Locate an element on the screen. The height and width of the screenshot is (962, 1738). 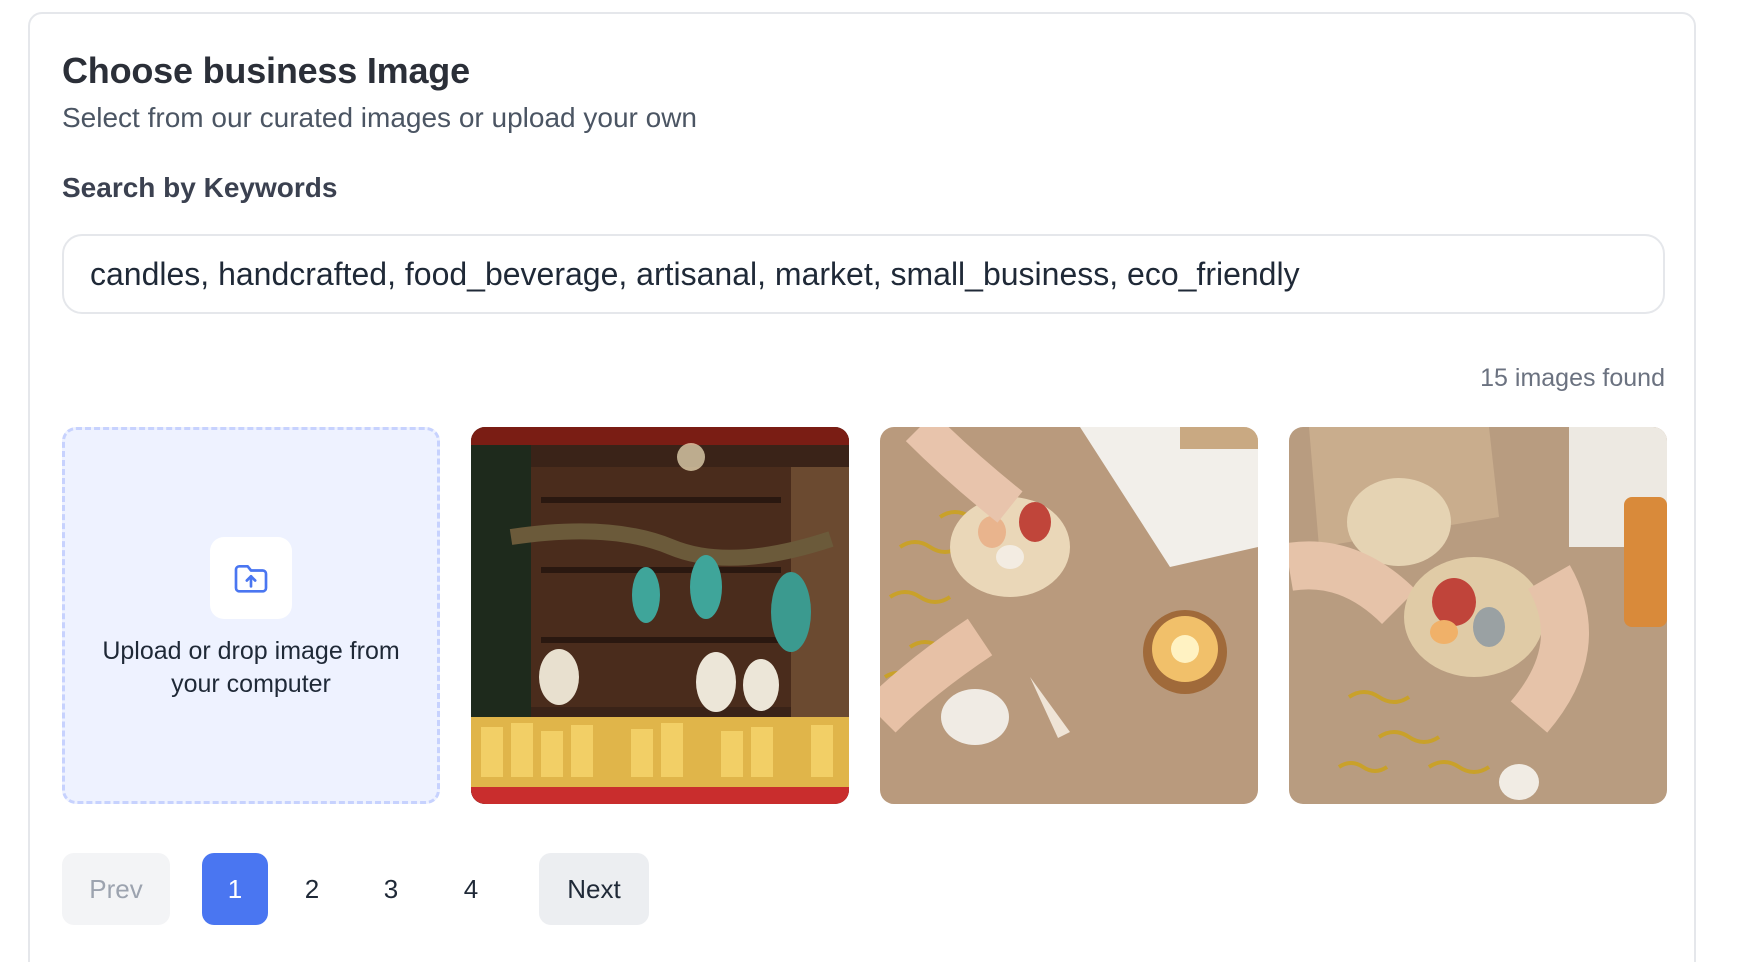
next-page-button: Next is located at coordinates (594, 889).